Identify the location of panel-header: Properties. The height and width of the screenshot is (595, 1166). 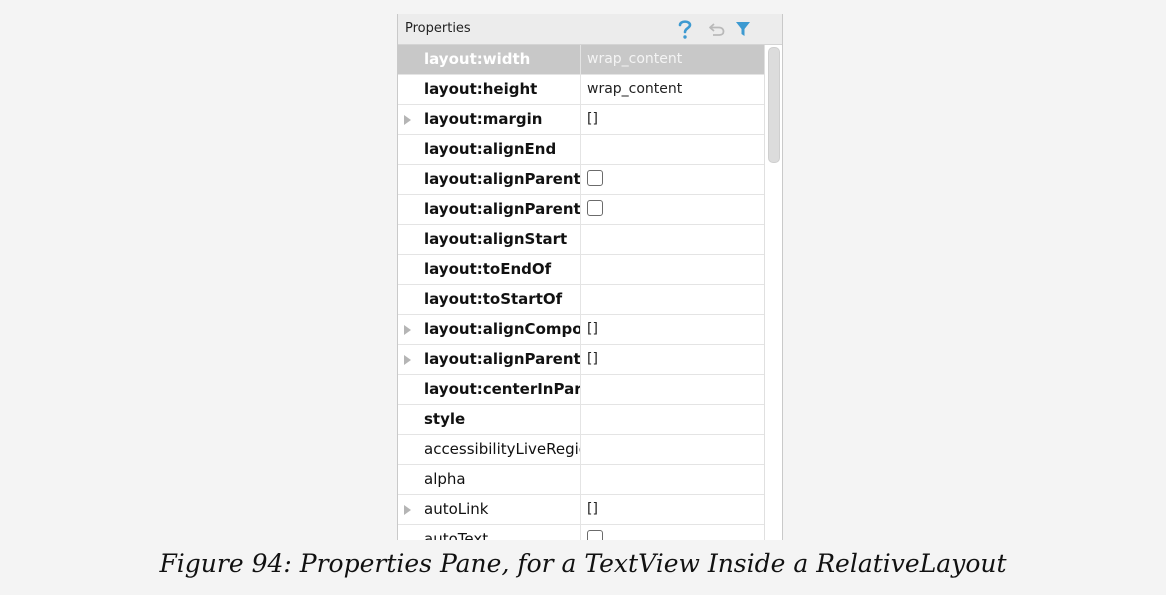
(590, 29).